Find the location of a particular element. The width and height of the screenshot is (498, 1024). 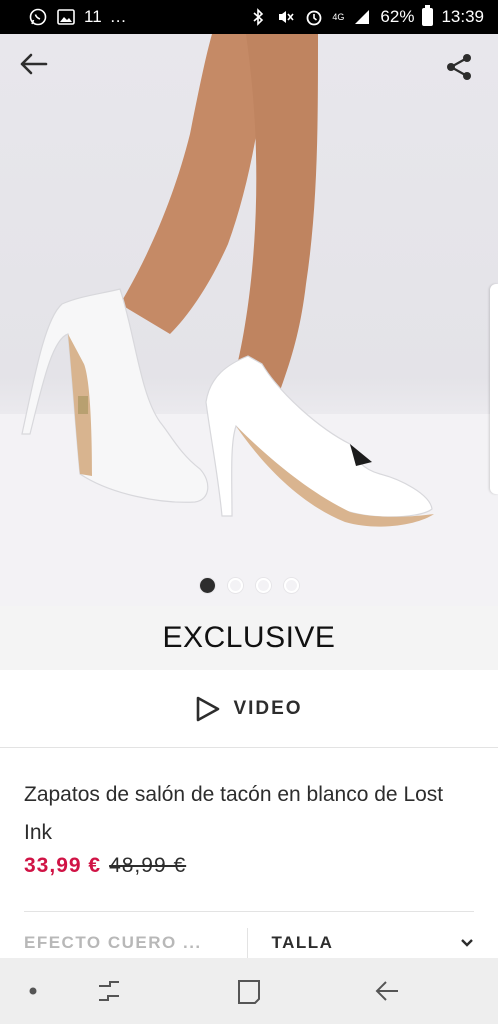

home-icon is located at coordinates (249, 992).